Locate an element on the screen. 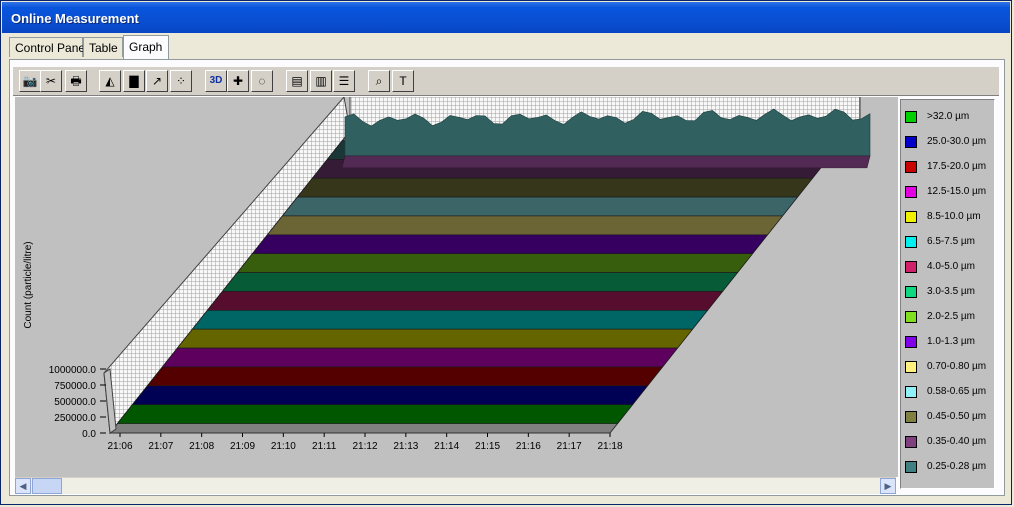  tab-label: Graph is located at coordinates (146, 47).